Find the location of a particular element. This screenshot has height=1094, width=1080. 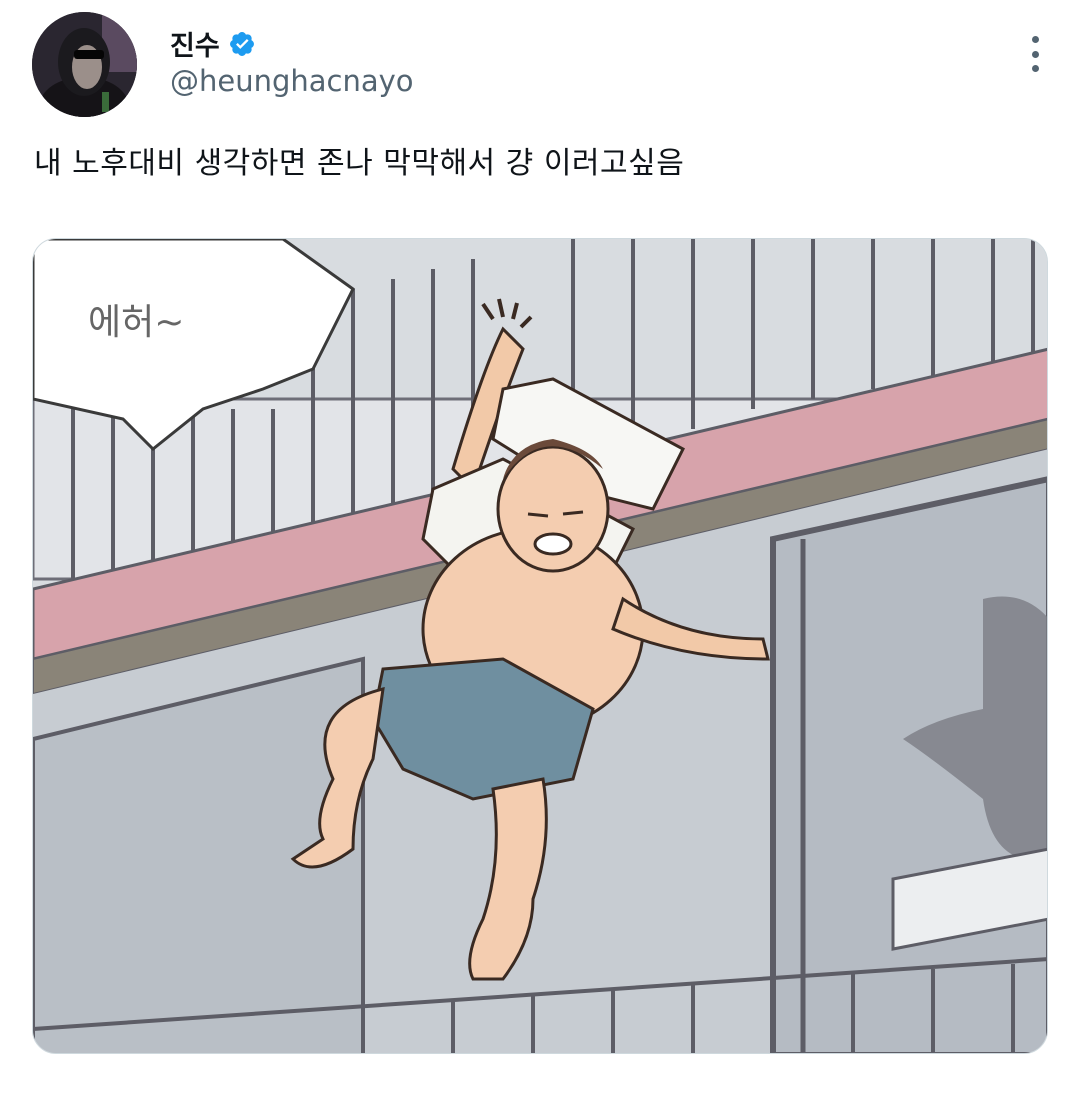

display-name: 진수 is located at coordinates (195, 43).